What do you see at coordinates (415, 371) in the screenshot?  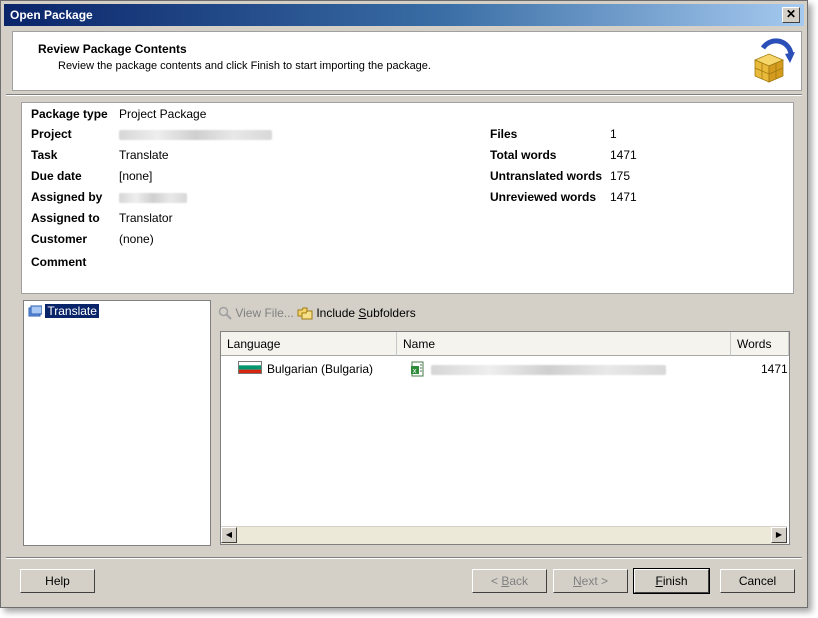 I see `svg-text: x` at bounding box center [415, 371].